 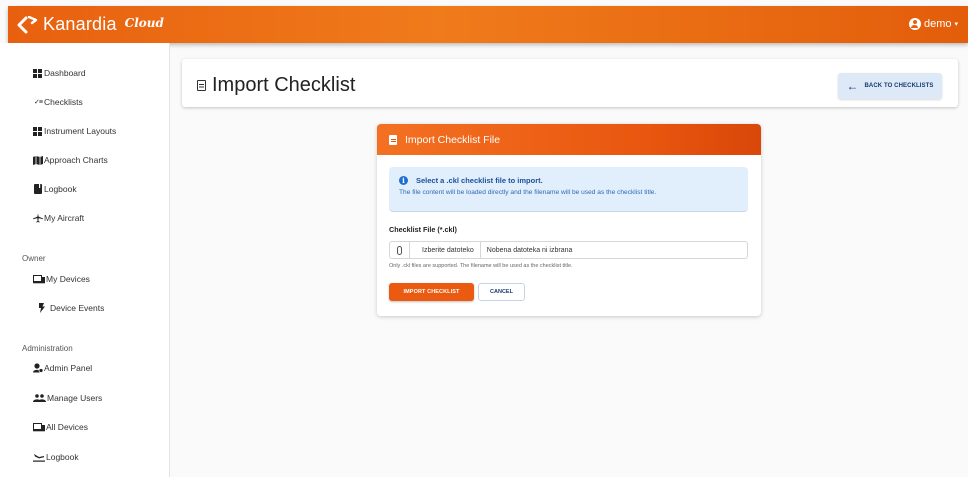 I want to click on sidebar-item-label: Checklists, so click(x=63, y=102).